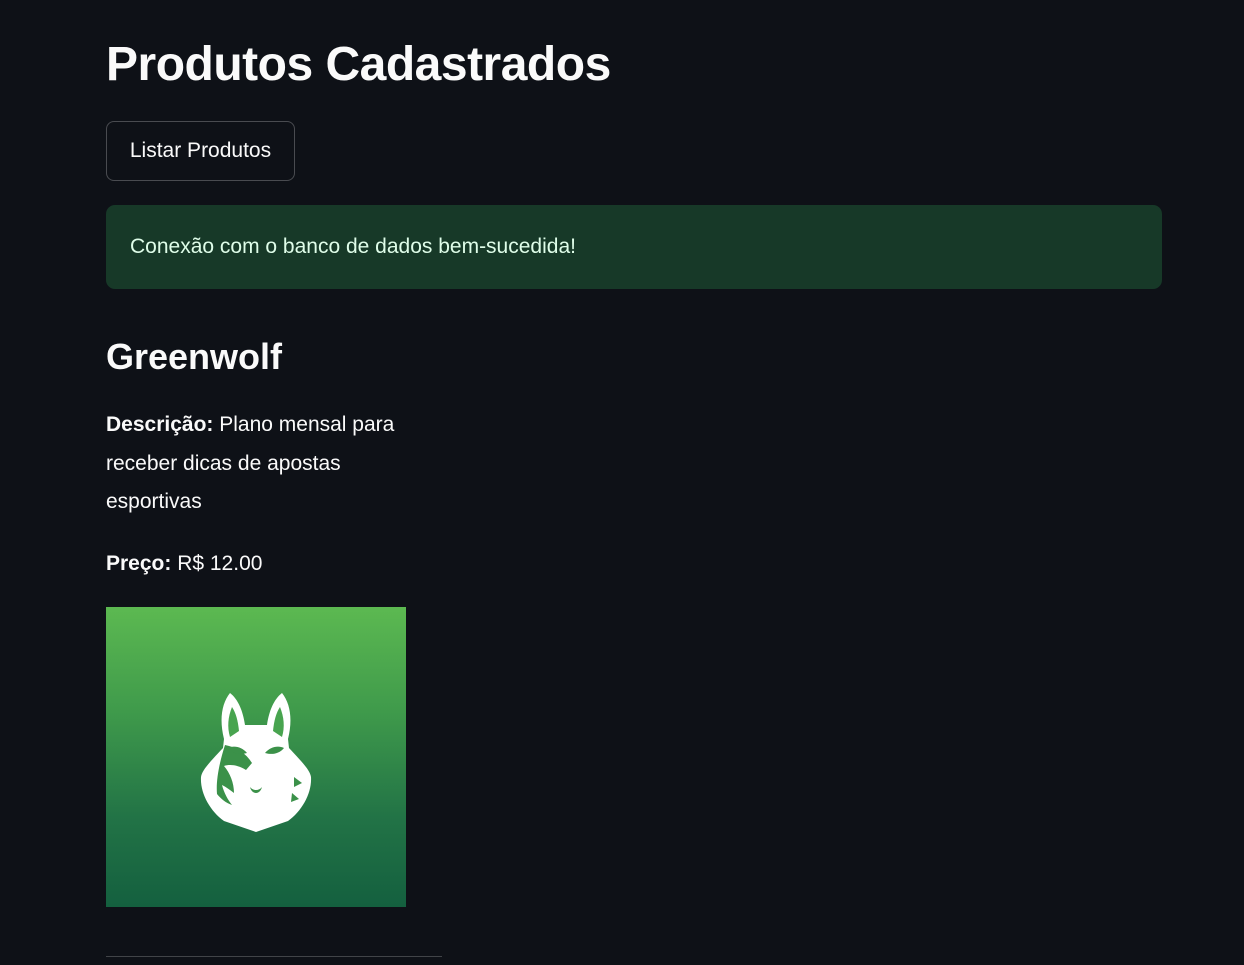 The height and width of the screenshot is (965, 1244). I want to click on description-label: Descrição:, so click(160, 424).